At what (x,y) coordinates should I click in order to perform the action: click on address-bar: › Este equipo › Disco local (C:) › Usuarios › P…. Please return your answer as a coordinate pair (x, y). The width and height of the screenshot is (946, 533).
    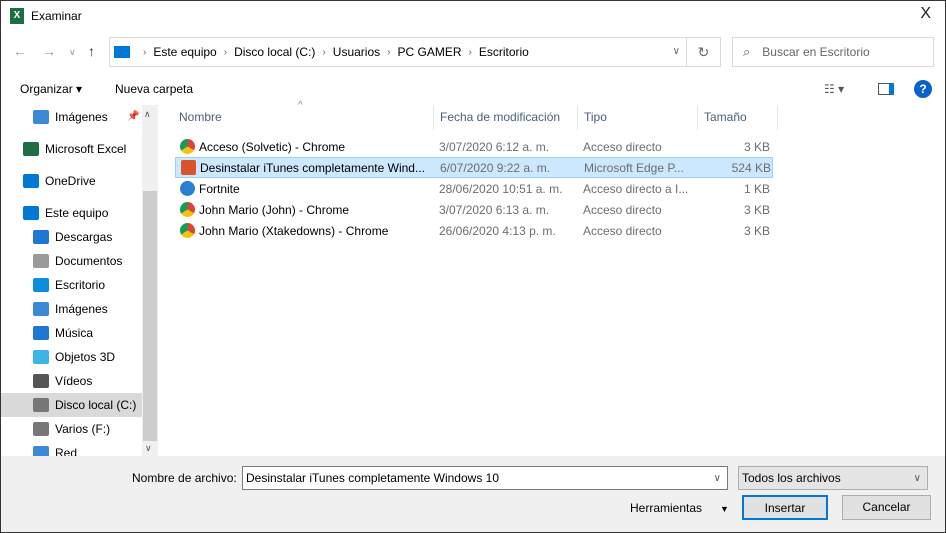
    Looking at the image, I should click on (415, 52).